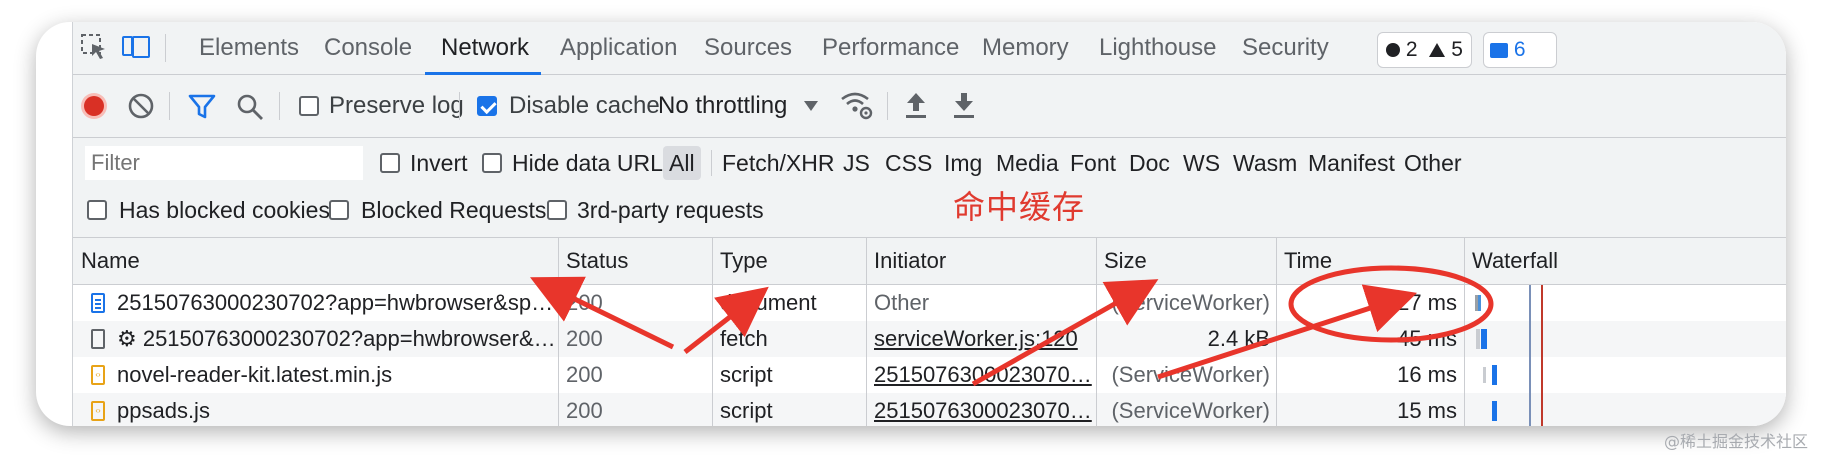 The width and height of the screenshot is (1822, 462). What do you see at coordinates (726, 320) in the screenshot?
I see `arrow-to-type` at bounding box center [726, 320].